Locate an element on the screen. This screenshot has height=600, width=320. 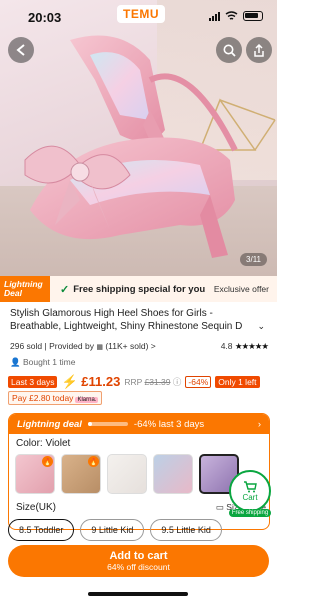
search-icon is located at coordinates (229, 50).